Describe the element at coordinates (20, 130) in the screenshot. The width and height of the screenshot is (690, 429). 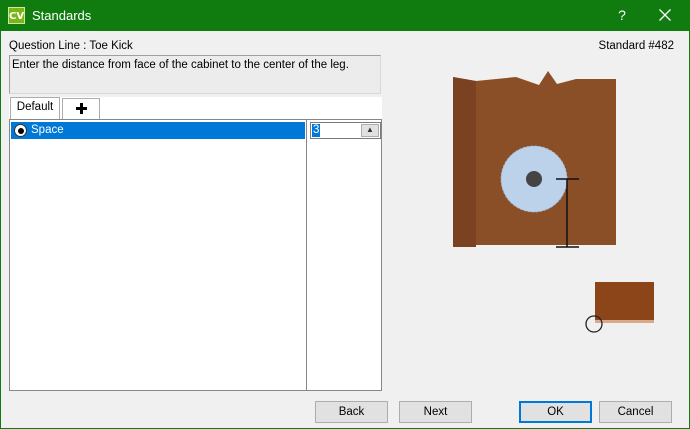
I see `radio-selected-icon` at that location.